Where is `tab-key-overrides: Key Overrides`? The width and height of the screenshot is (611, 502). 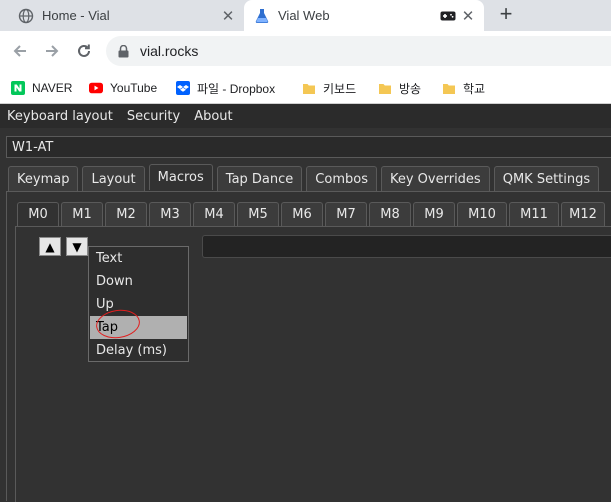 tab-key-overrides: Key Overrides is located at coordinates (435, 178).